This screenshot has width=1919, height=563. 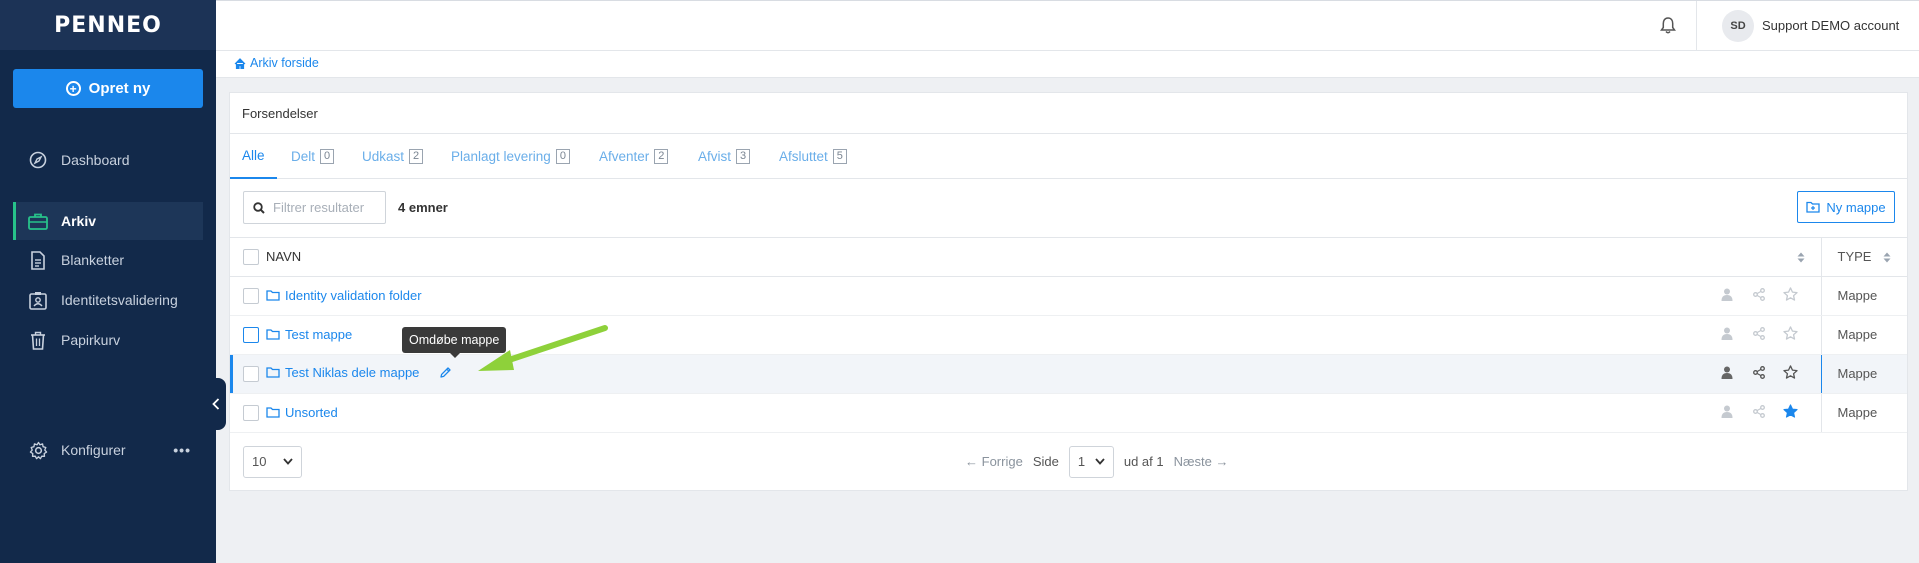 I want to click on tab-label: Planlagt levering, so click(x=501, y=156).